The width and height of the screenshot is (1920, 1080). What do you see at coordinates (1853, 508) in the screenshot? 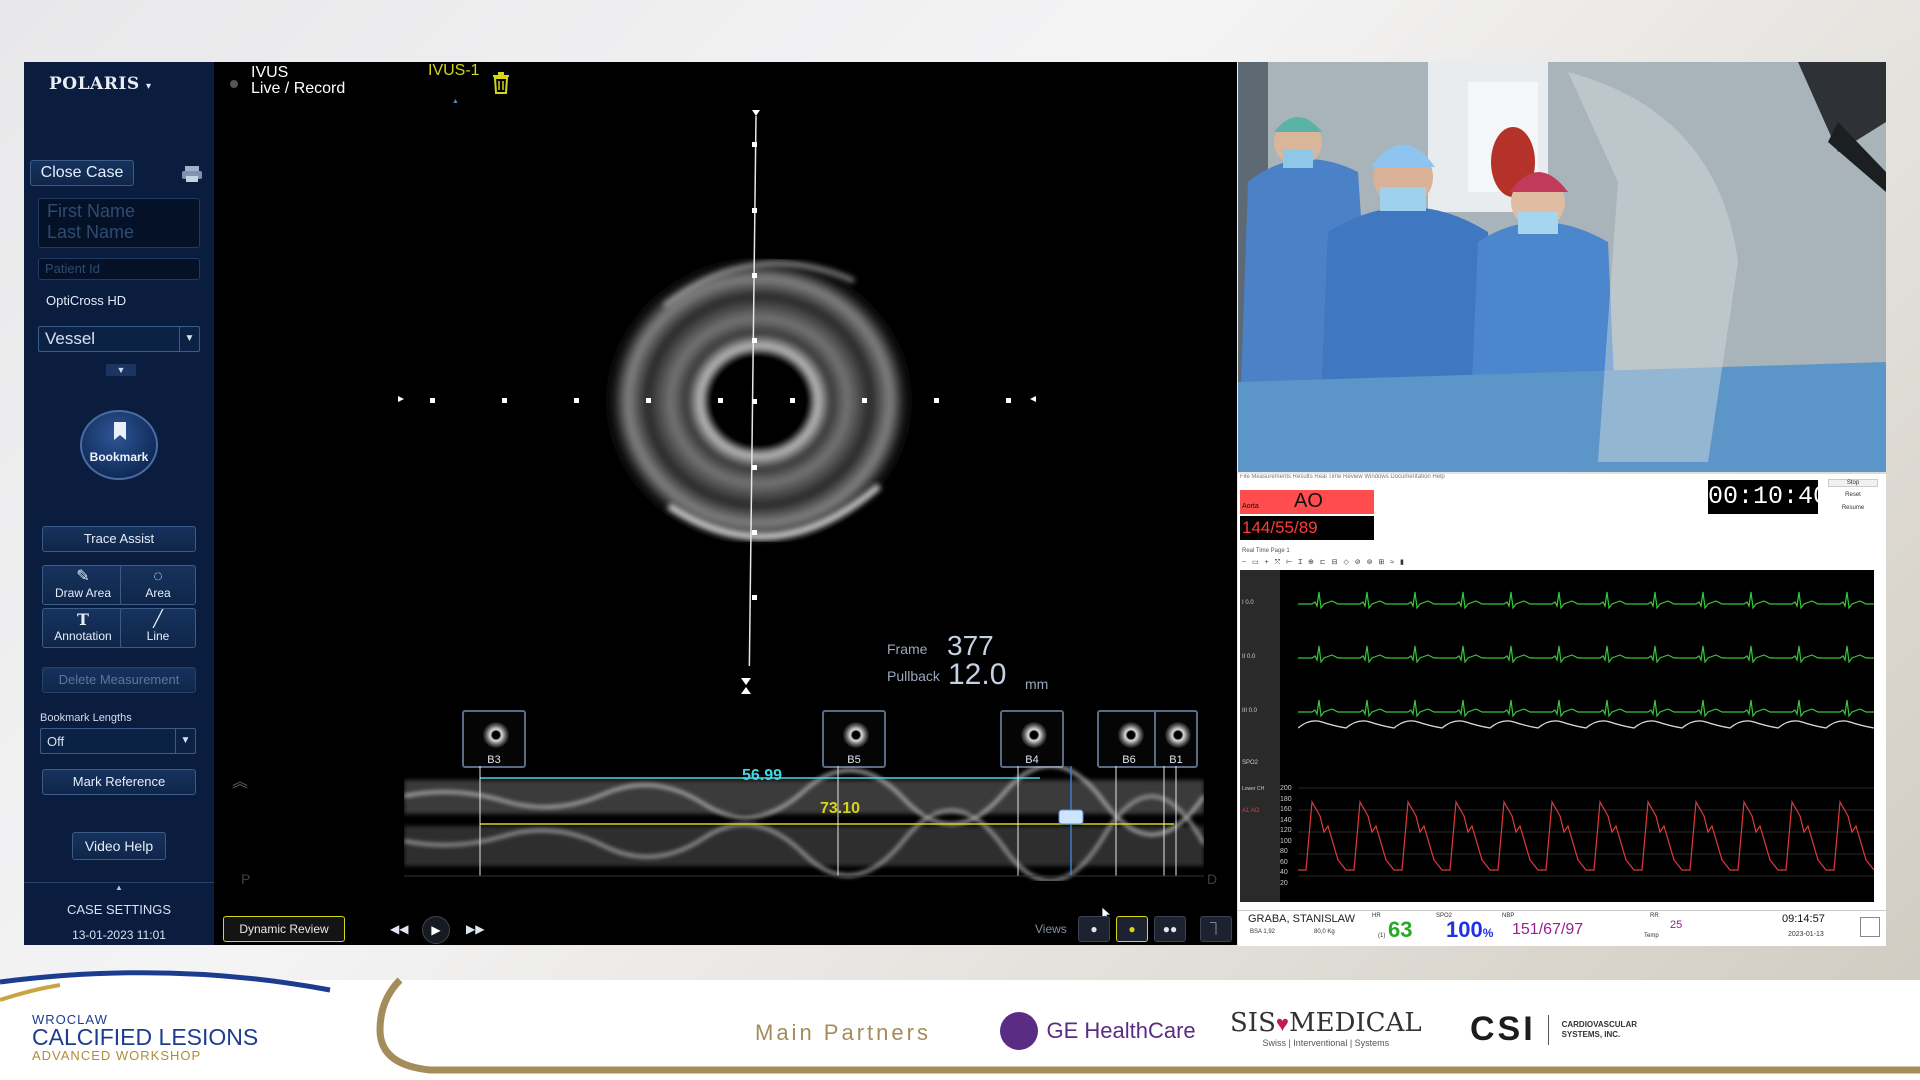
I see `timer-resume-button: Resume` at bounding box center [1853, 508].